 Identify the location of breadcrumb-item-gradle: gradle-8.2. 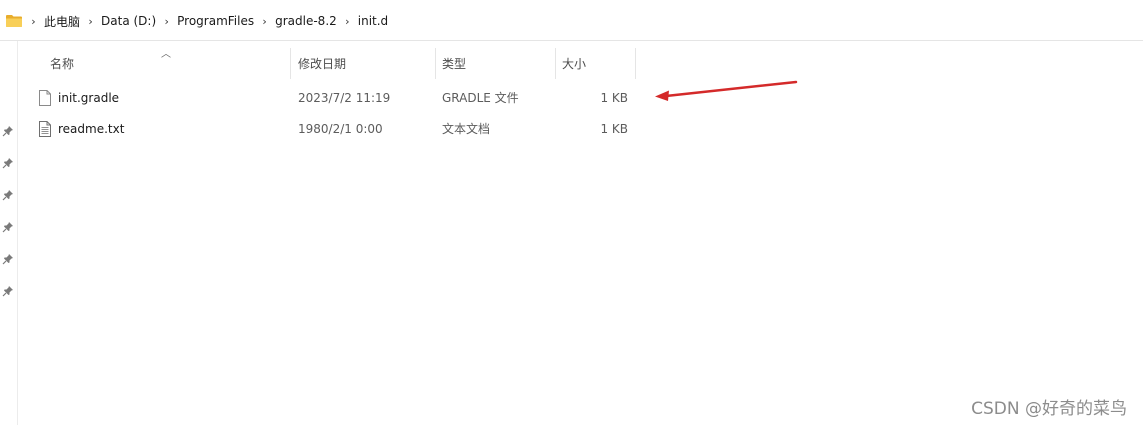
(306, 21).